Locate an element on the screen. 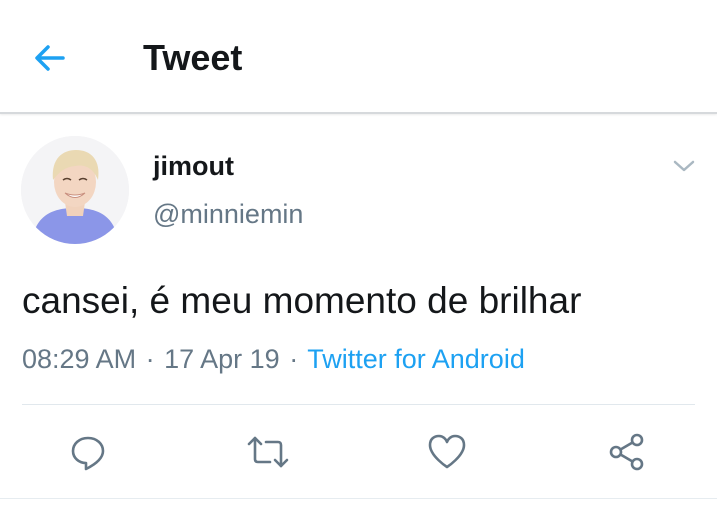  tweet-actions-bar is located at coordinates (358, 452).